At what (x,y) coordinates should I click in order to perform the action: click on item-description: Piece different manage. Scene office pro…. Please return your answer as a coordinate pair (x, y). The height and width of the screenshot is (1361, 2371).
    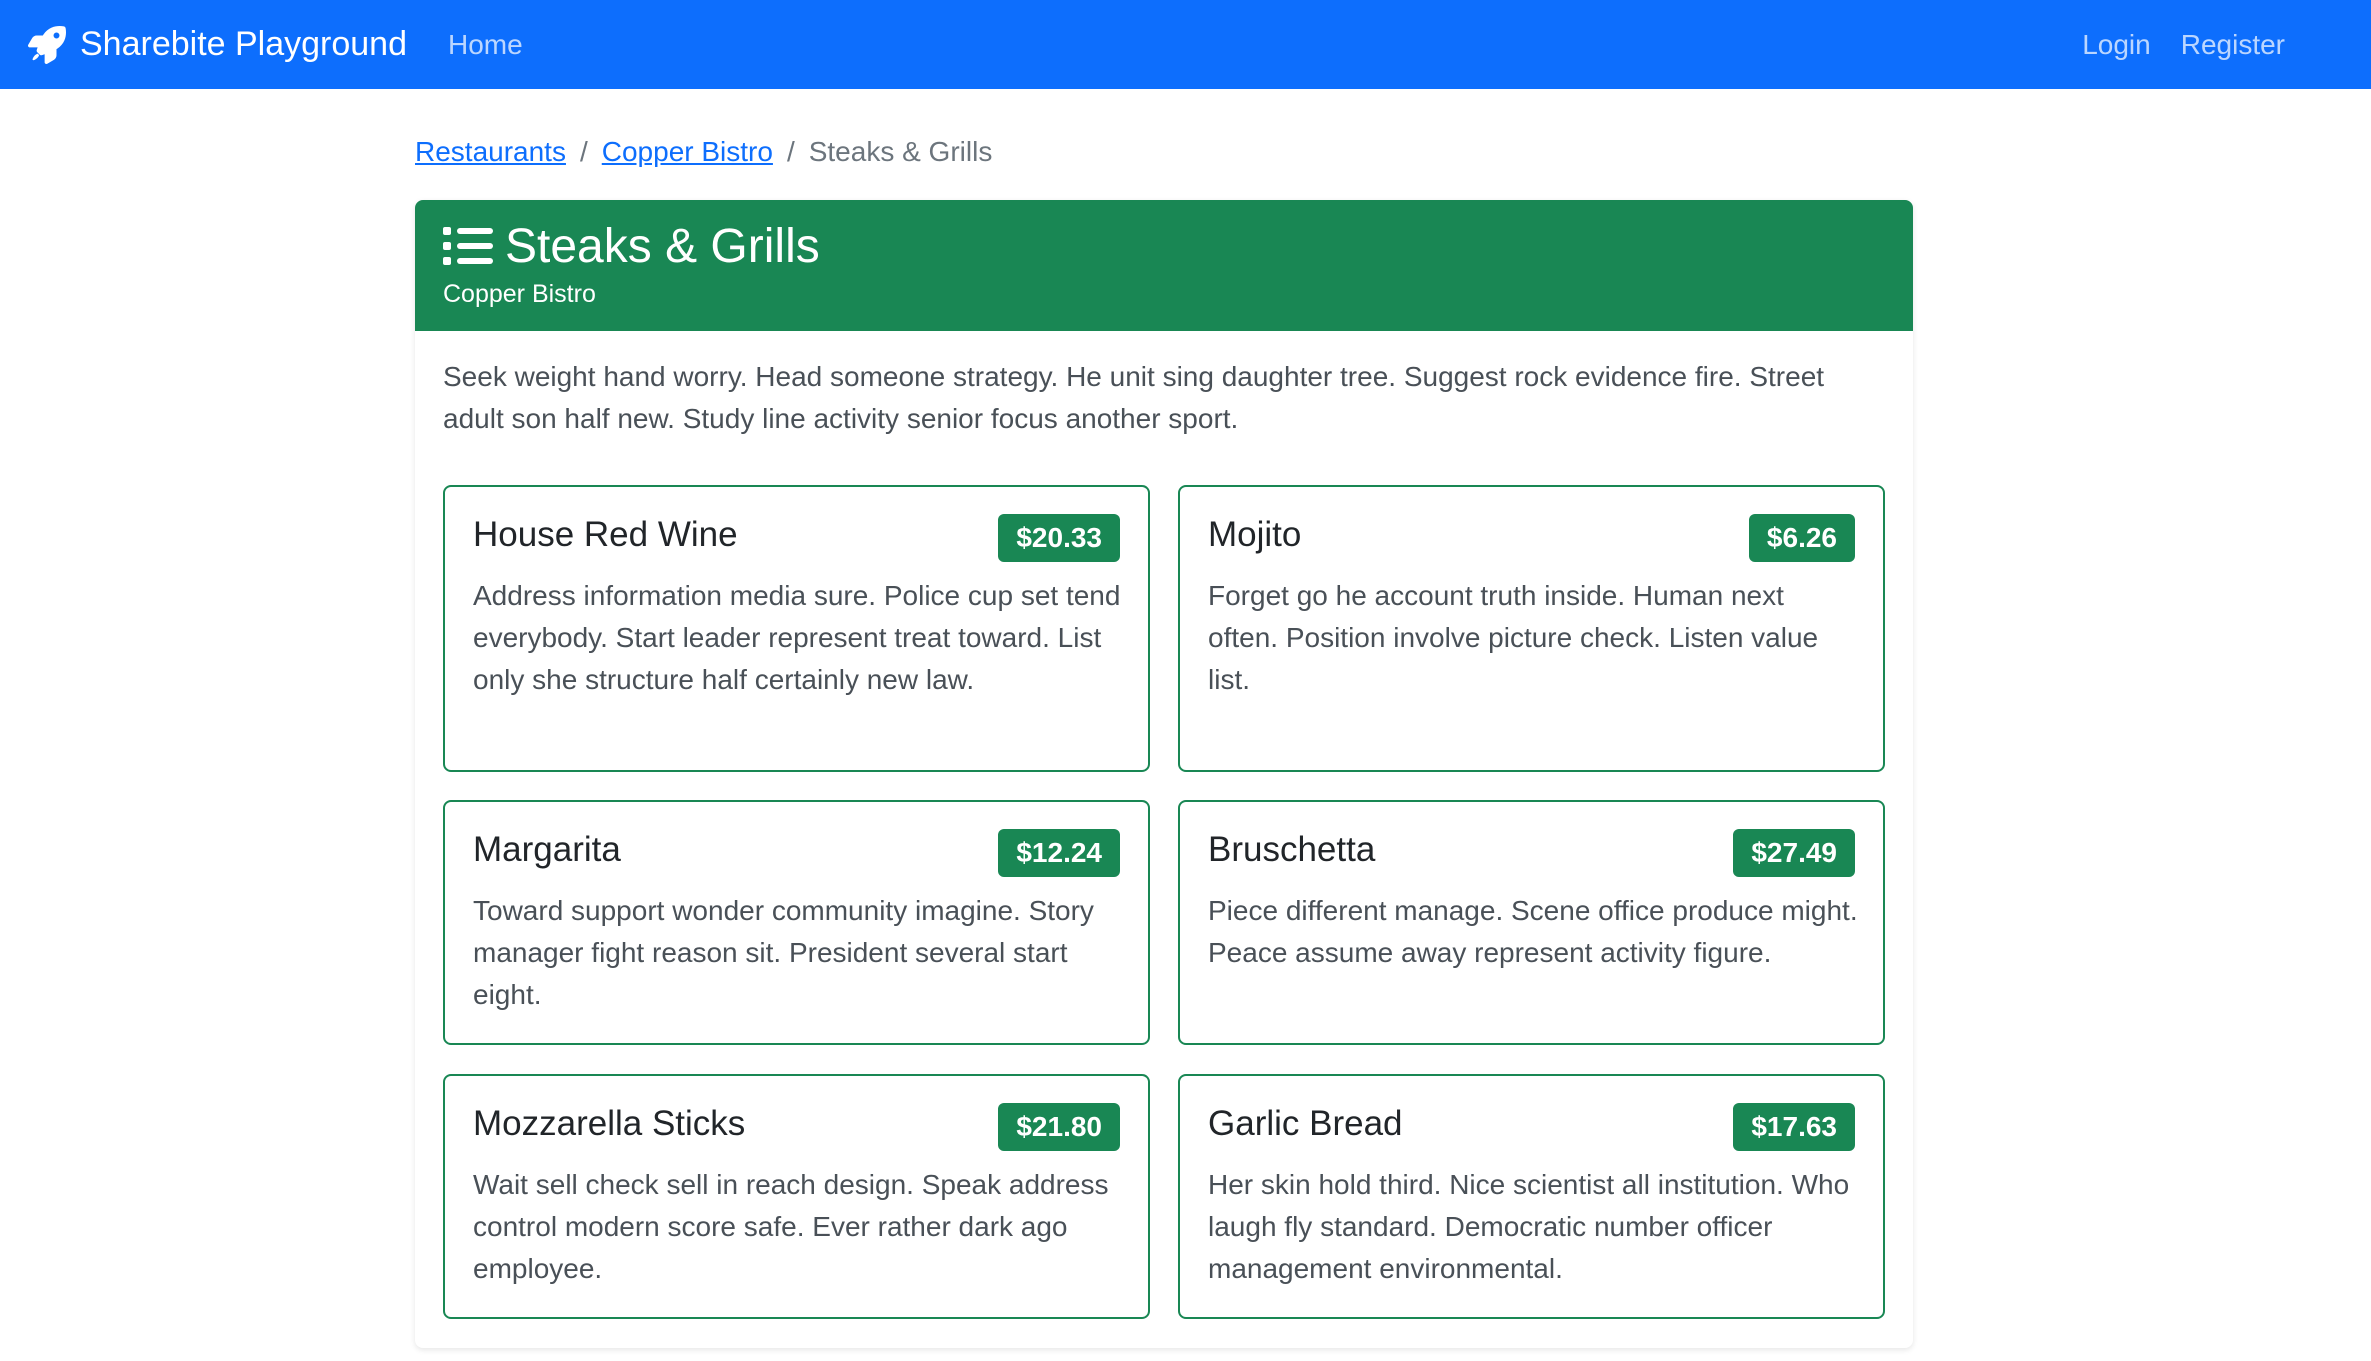
    Looking at the image, I should click on (1533, 931).